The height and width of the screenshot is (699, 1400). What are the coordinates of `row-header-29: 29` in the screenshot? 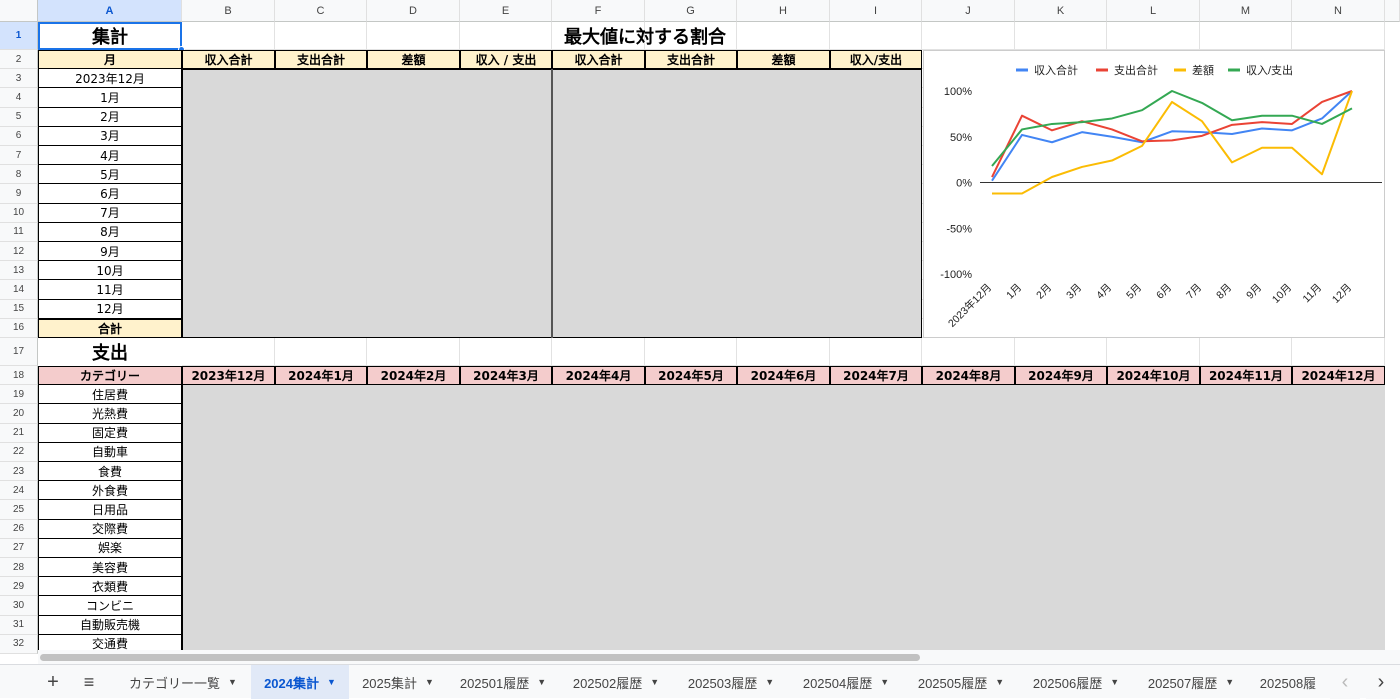 It's located at (19, 587).